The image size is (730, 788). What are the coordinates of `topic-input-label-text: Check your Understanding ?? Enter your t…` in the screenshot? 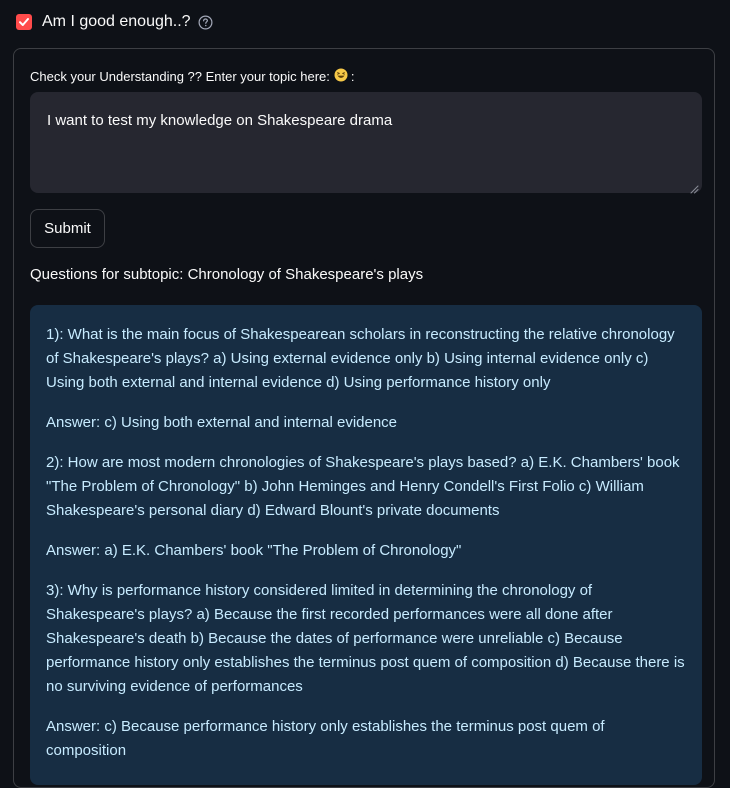 It's located at (180, 76).